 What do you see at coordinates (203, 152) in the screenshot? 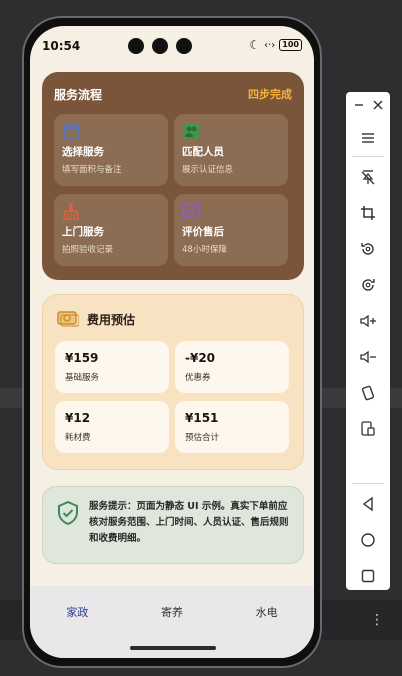
I see `step-title: 匹配人员` at bounding box center [203, 152].